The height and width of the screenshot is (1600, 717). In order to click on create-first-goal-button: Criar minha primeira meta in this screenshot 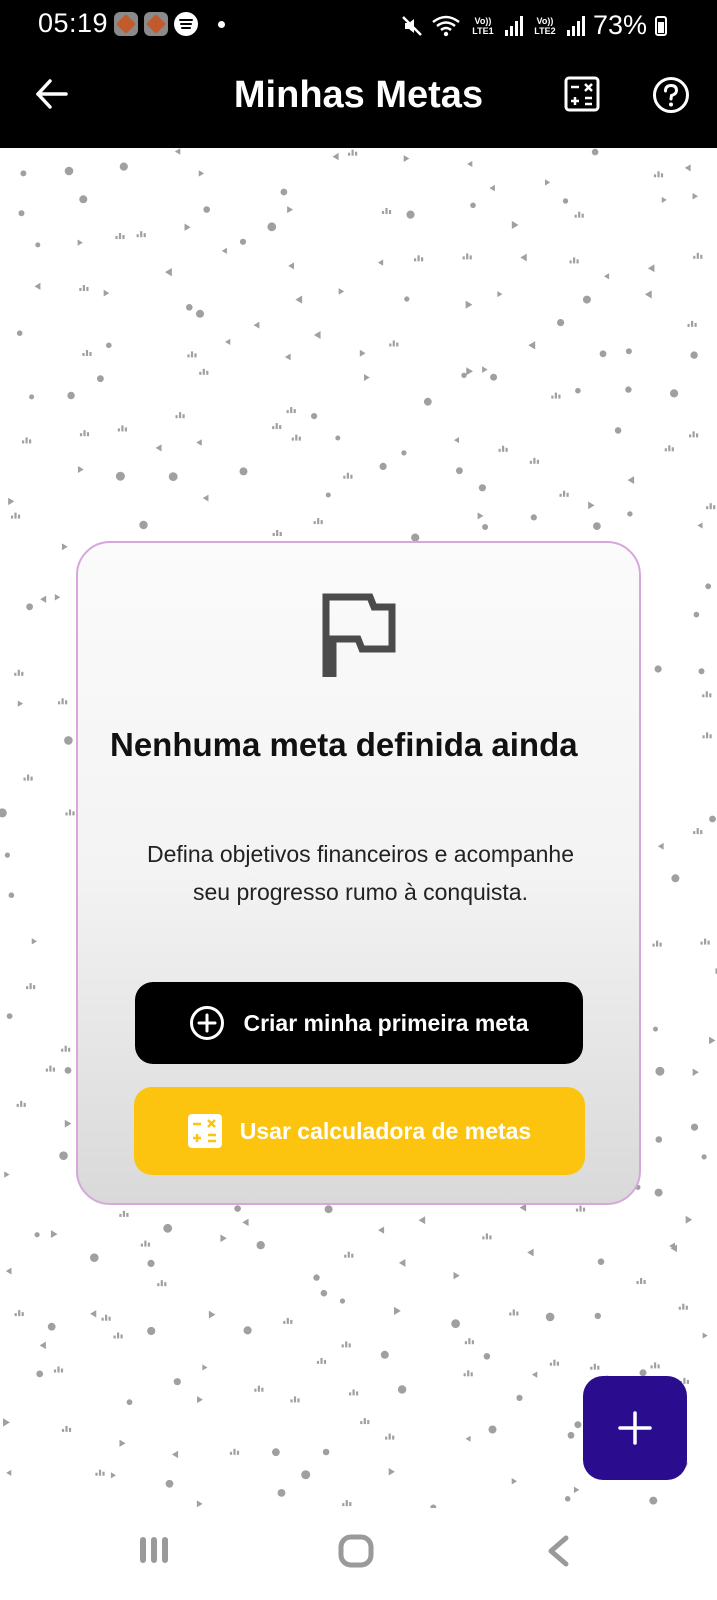, I will do `click(359, 1023)`.